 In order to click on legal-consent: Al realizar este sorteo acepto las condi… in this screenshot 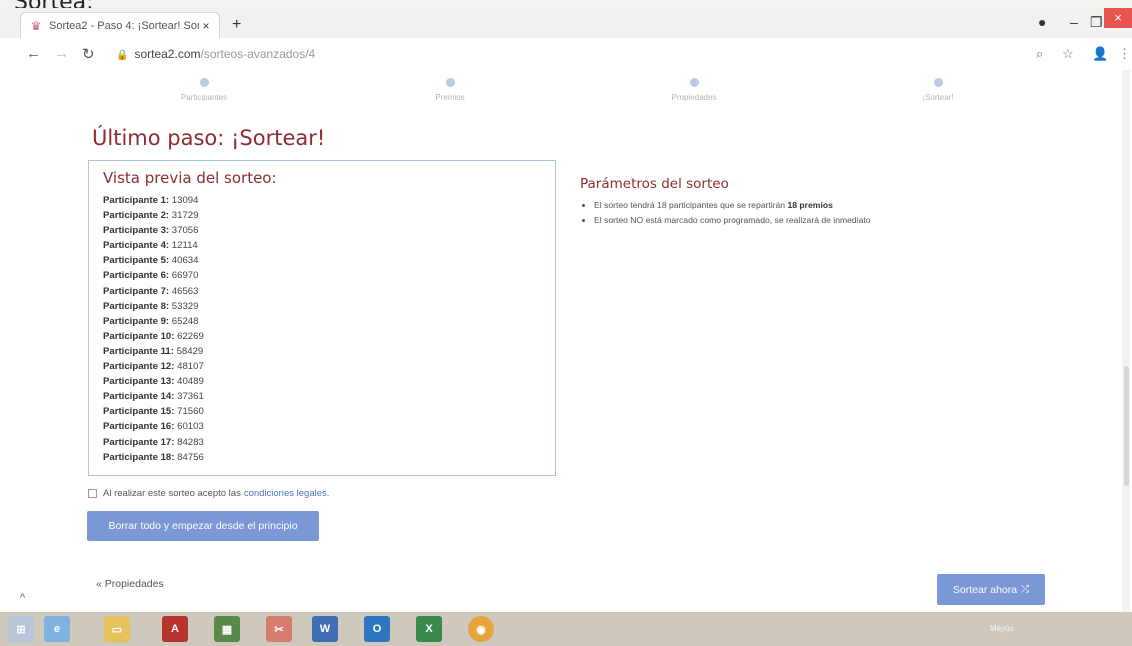, I will do `click(208, 493)`.